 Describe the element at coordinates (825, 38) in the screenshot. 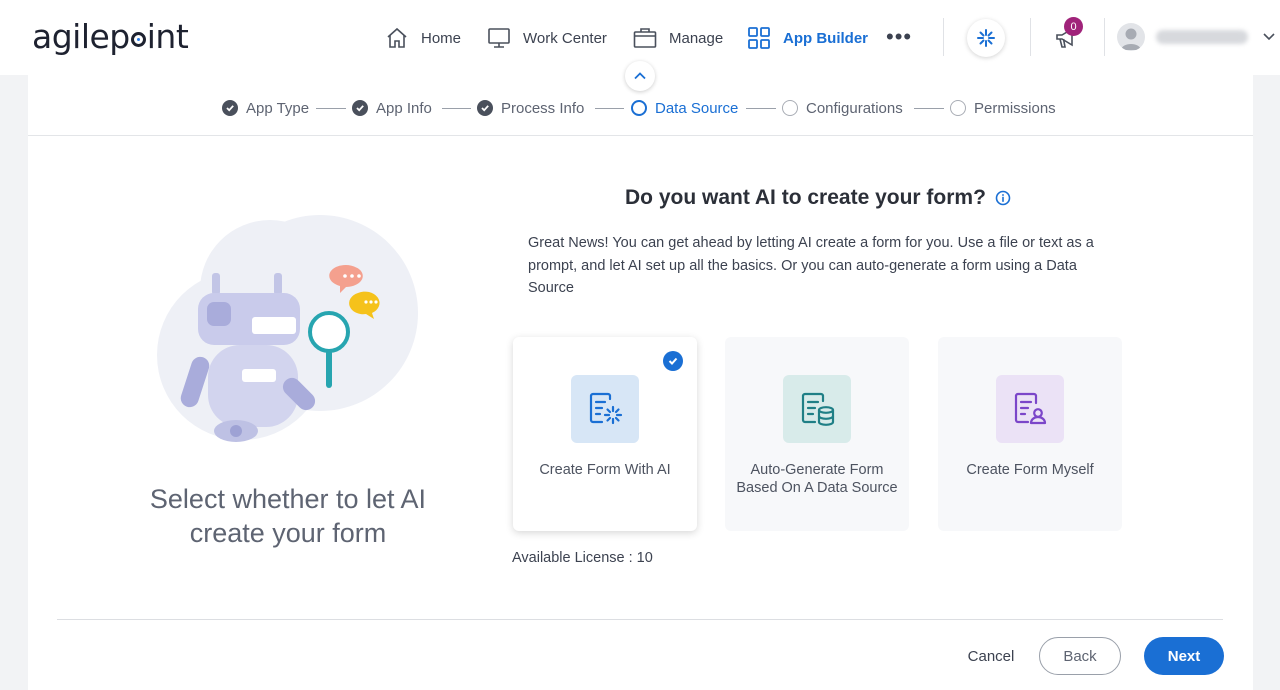

I see `nav-app-builder-label: App Builder` at that location.